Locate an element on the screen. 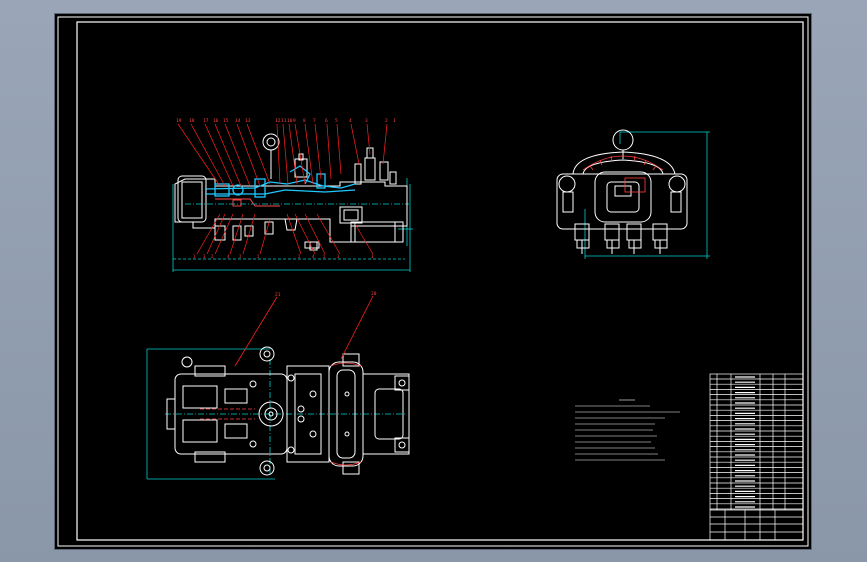  title-block is located at coordinates (756, 457).